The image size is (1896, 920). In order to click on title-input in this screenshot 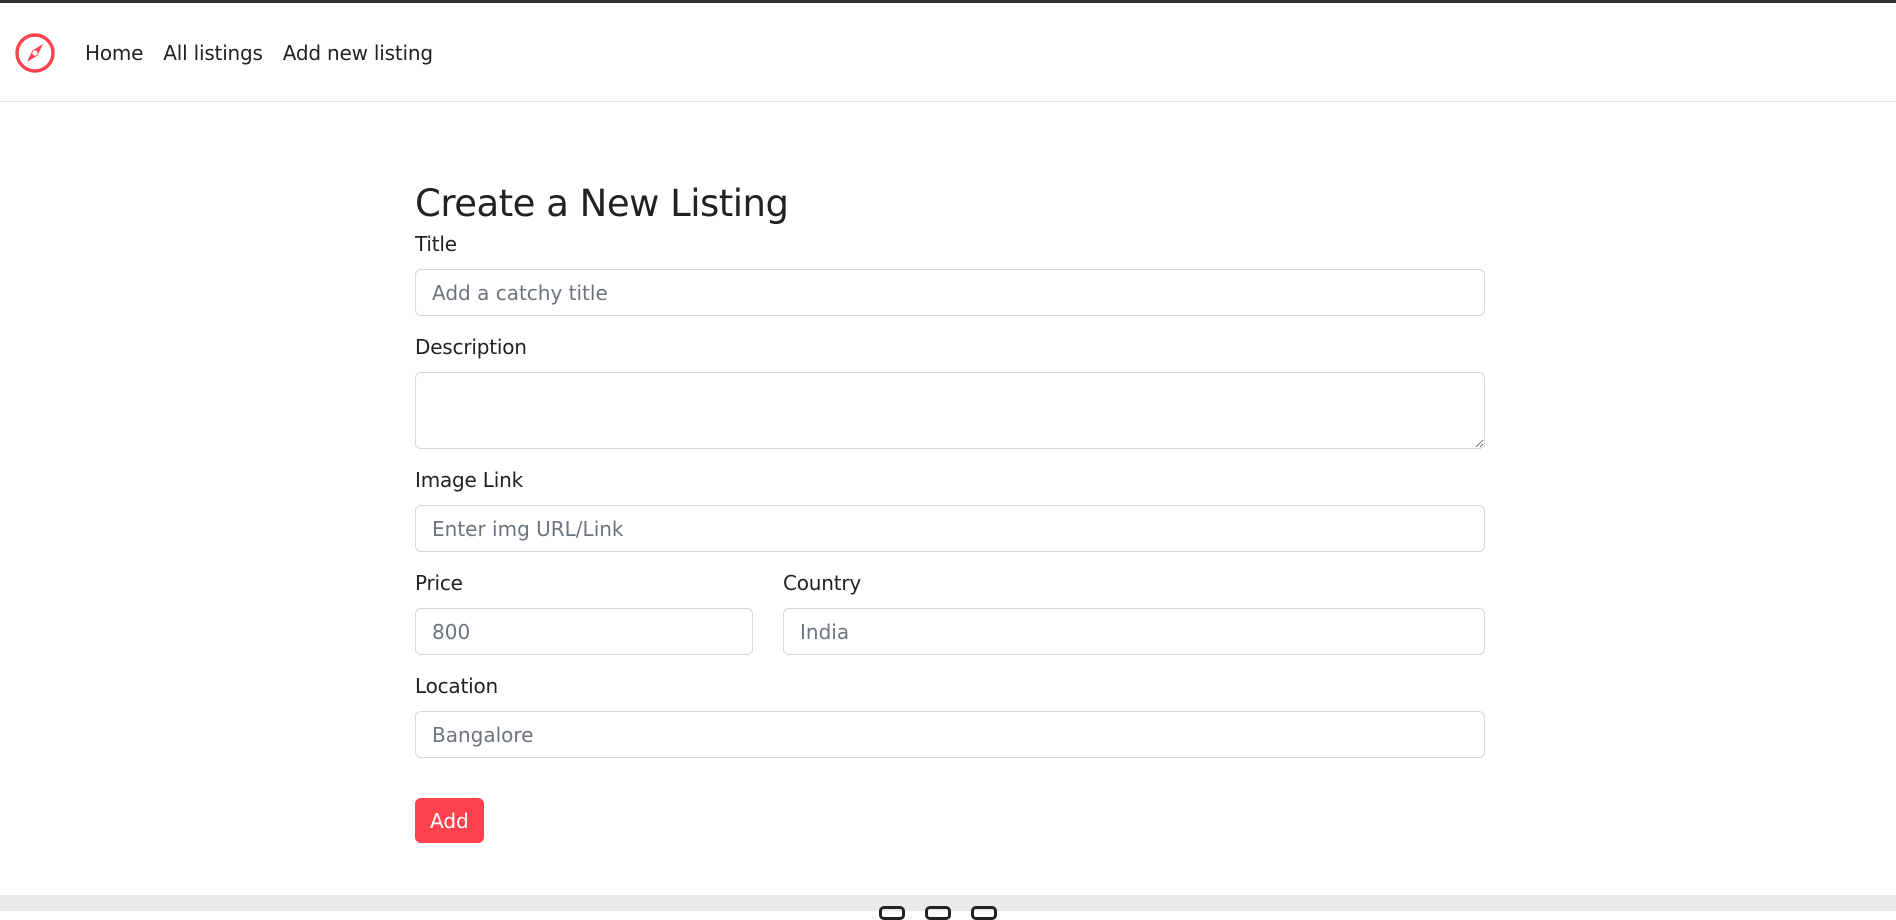, I will do `click(950, 292)`.